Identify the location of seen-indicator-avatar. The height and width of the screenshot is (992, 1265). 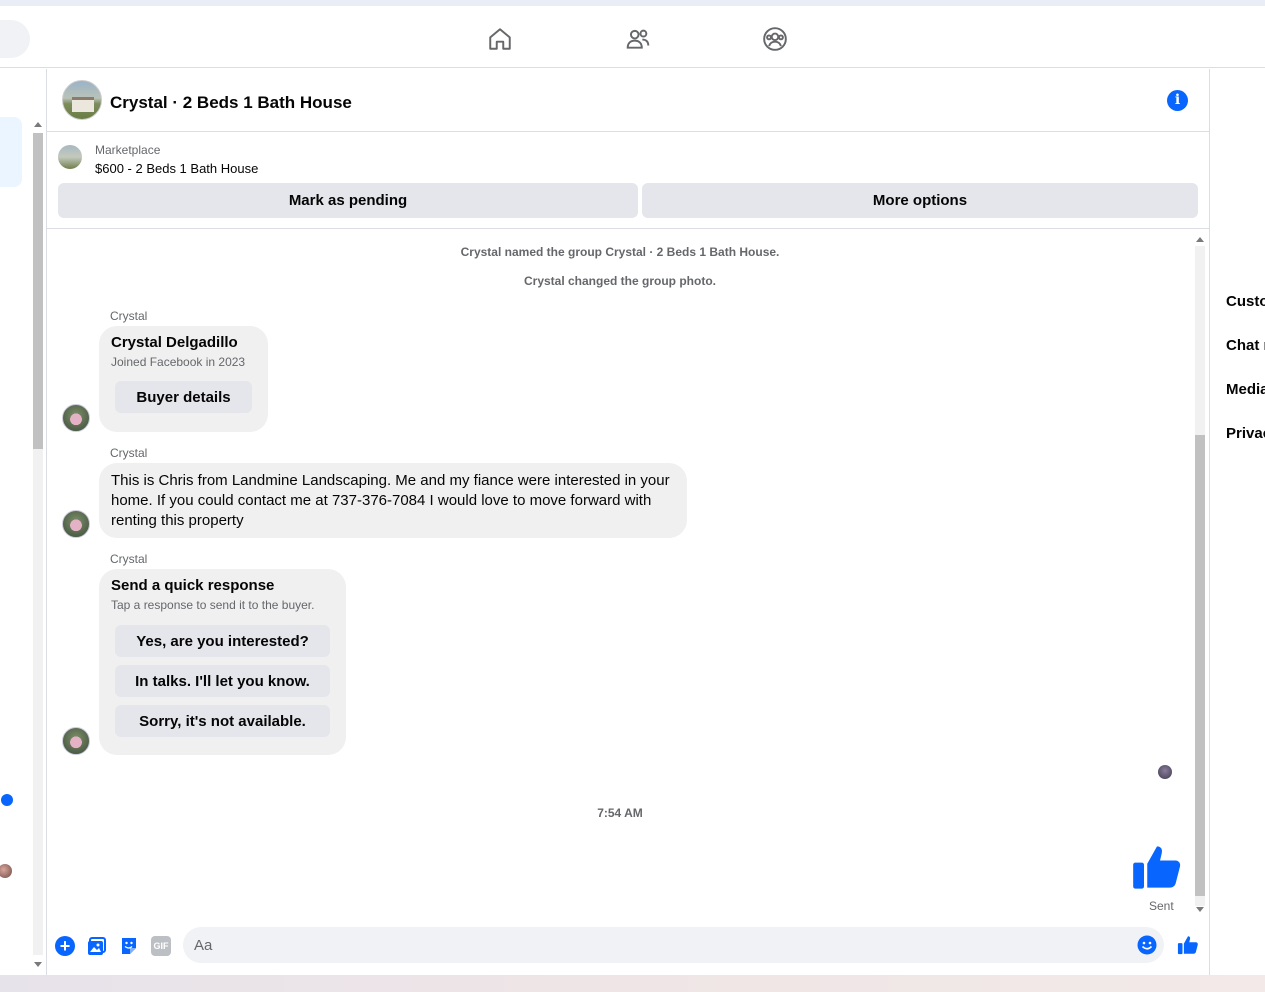
(1165, 772).